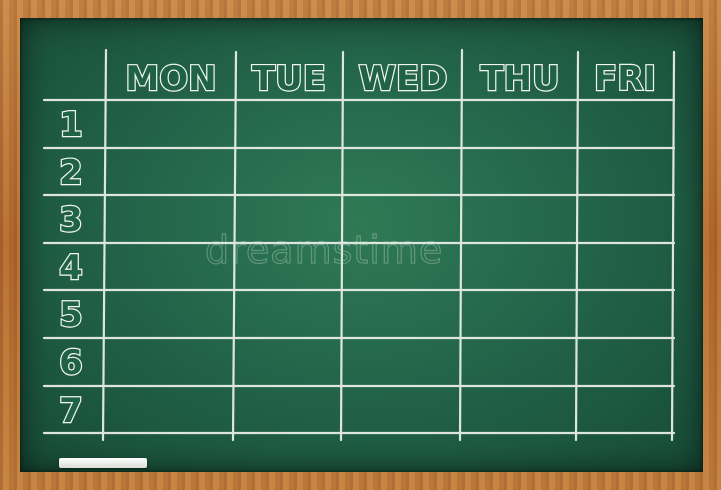 The width and height of the screenshot is (721, 490). I want to click on period-number-5: 5, so click(71, 315).